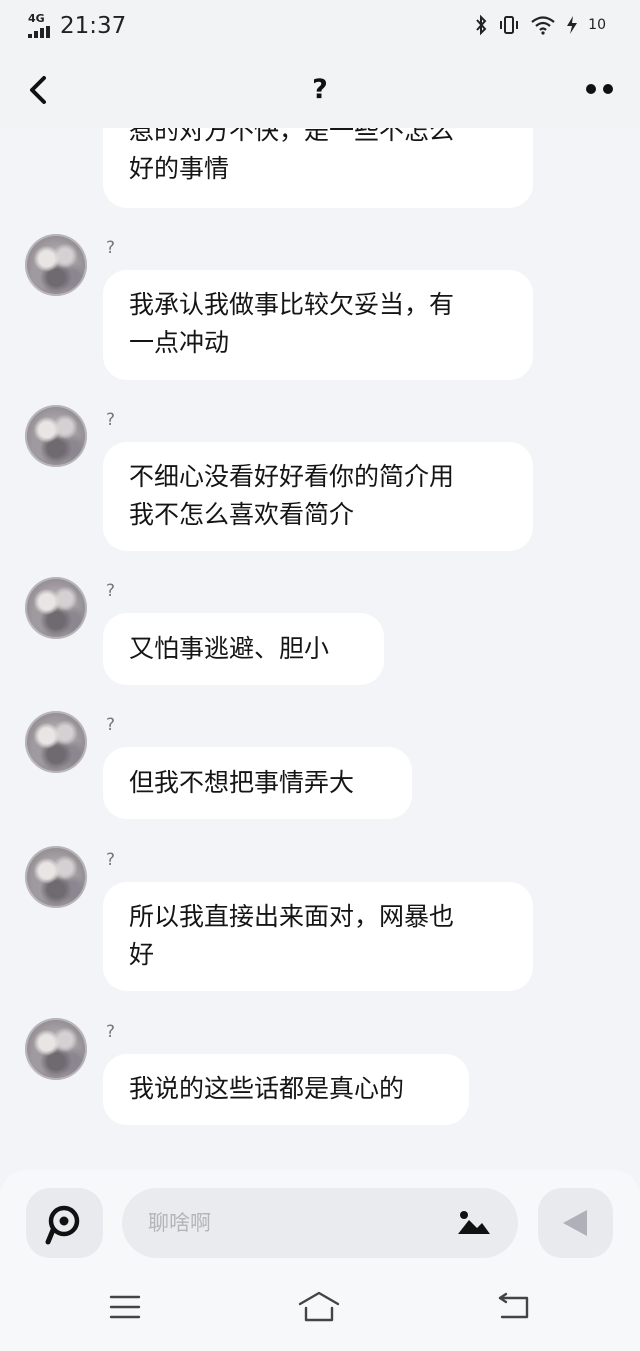  What do you see at coordinates (318, 168) in the screenshot?
I see `message-bubble: 惹的对方不快，是一些不怎么 好的事情` at bounding box center [318, 168].